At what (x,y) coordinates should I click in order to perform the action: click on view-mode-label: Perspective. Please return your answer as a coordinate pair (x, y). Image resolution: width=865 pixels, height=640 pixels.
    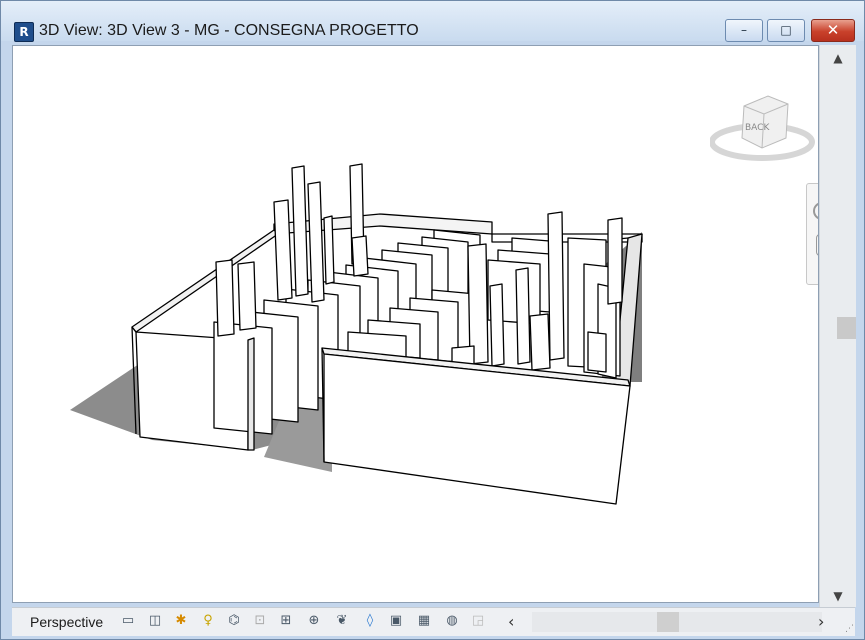
    Looking at the image, I should click on (66, 622).